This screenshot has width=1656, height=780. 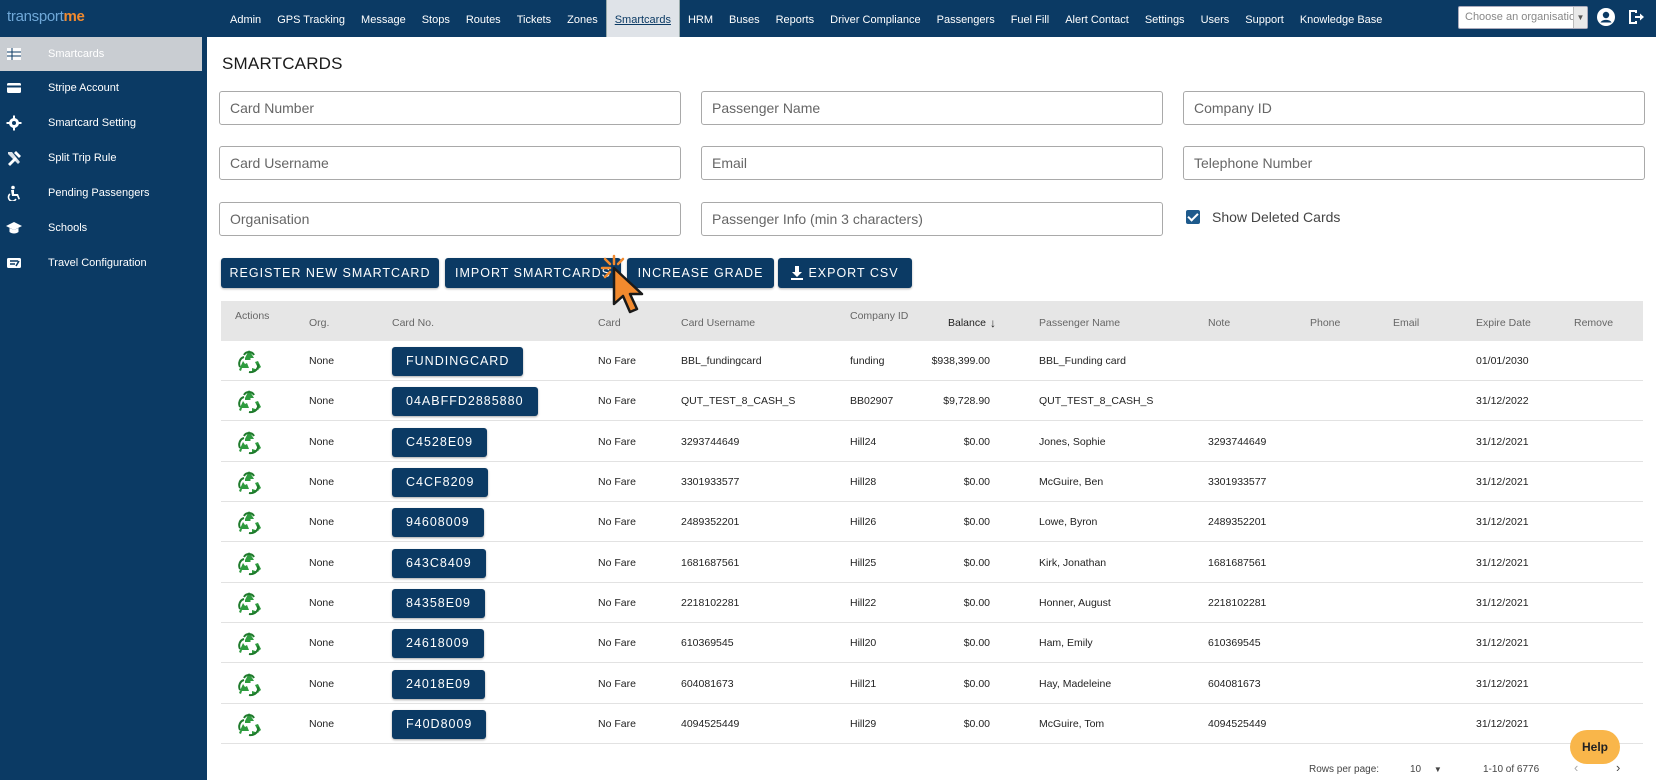 I want to click on cell-username: 1681687561, so click(x=710, y=563).